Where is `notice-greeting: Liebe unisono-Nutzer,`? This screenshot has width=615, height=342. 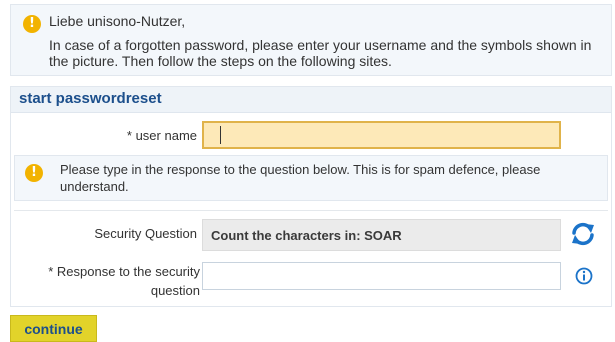 notice-greeting: Liebe unisono-Nutzer, is located at coordinates (117, 21).